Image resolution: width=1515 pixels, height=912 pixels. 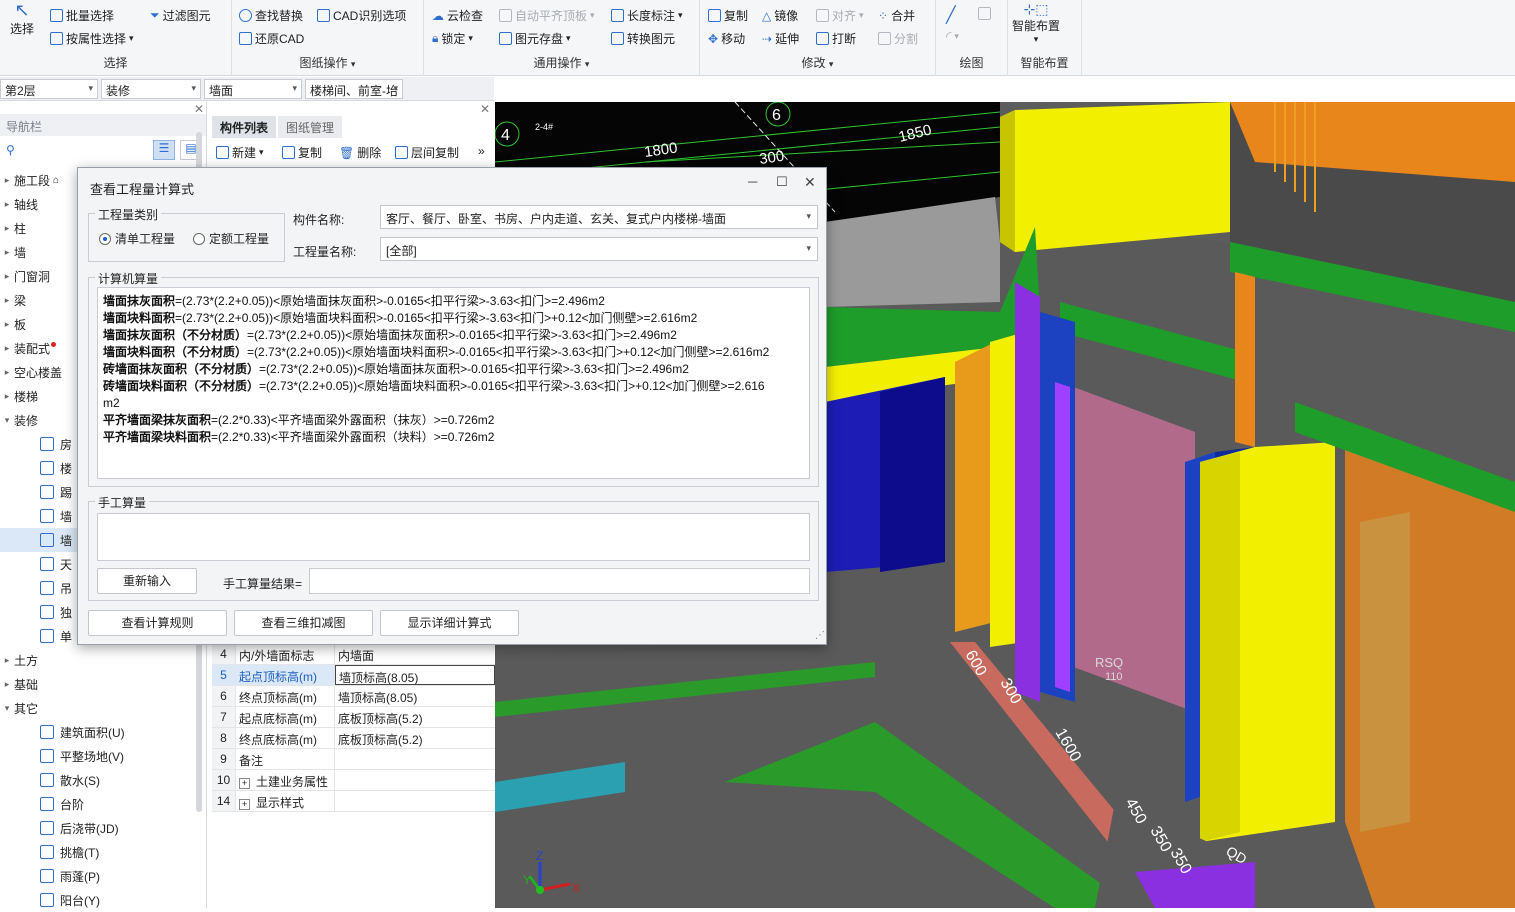 What do you see at coordinates (47, 876) in the screenshot?
I see `canopy-icon` at bounding box center [47, 876].